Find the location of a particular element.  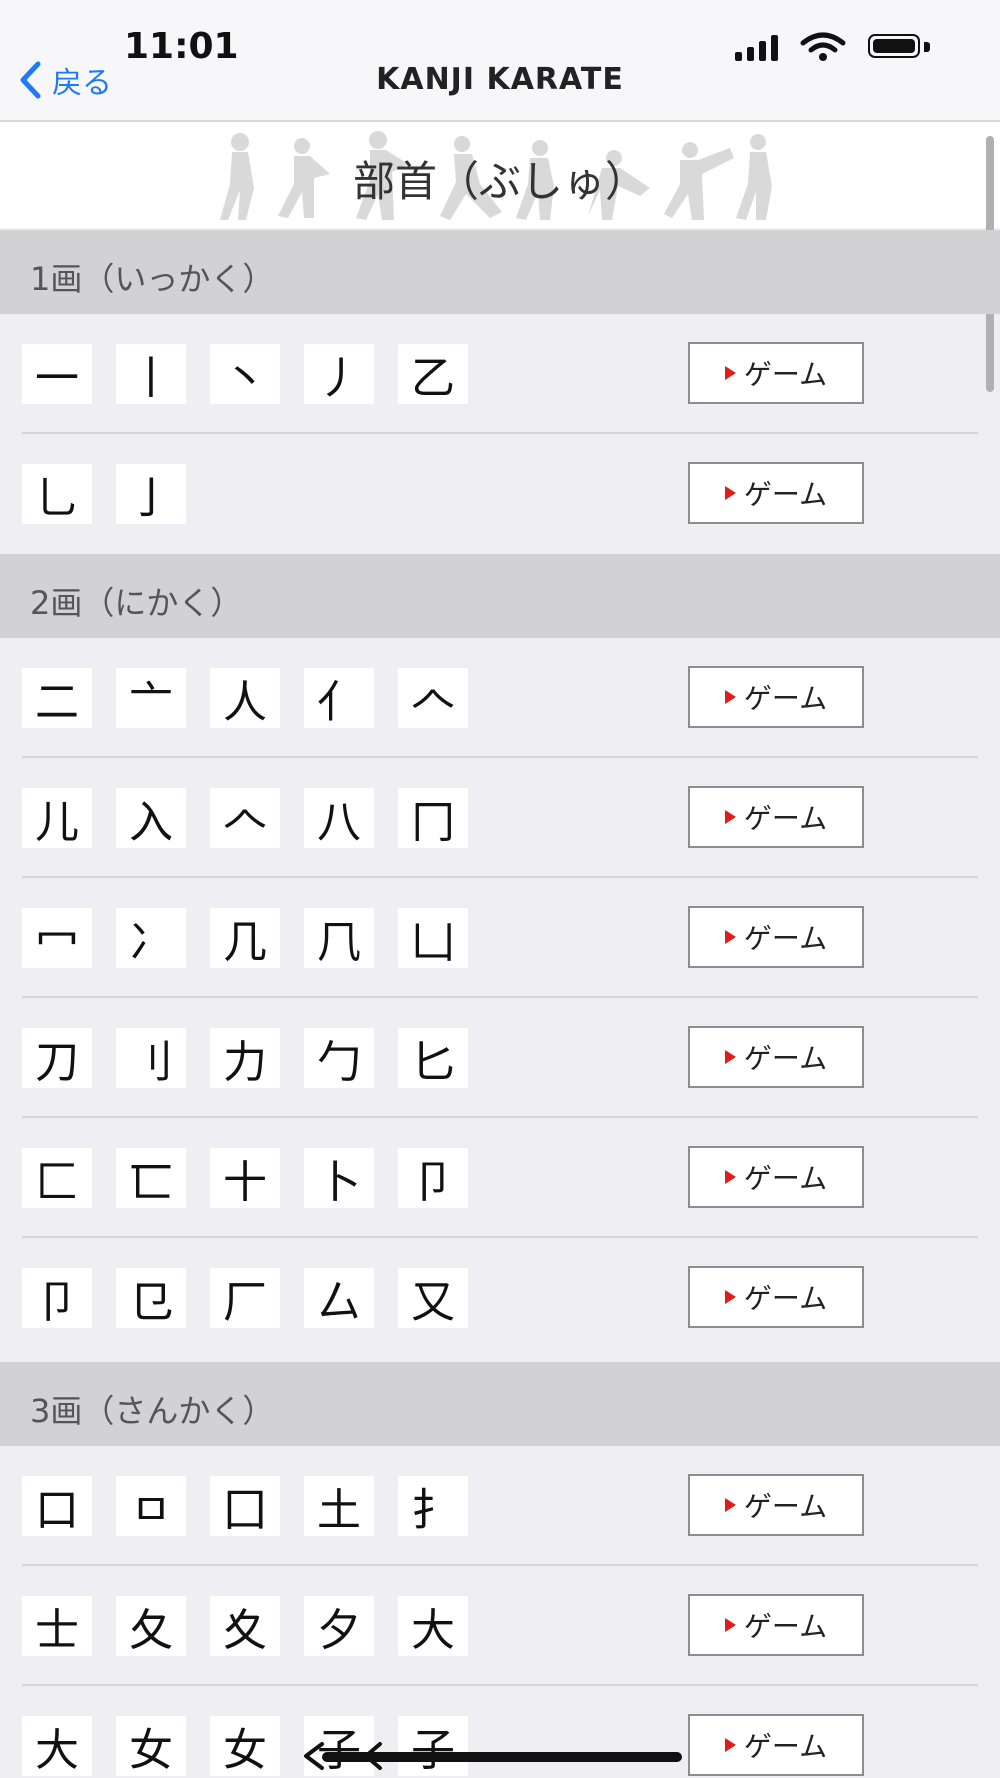

radical-group: 口 ㅁ 囗 土 扌 is located at coordinates (245, 1506).